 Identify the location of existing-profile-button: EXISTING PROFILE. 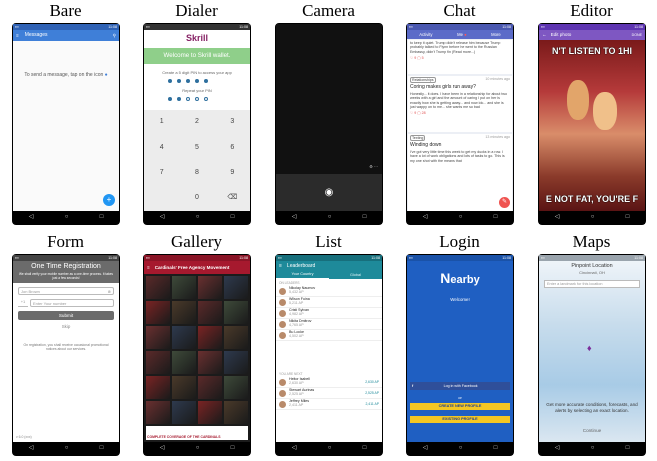
(460, 419).